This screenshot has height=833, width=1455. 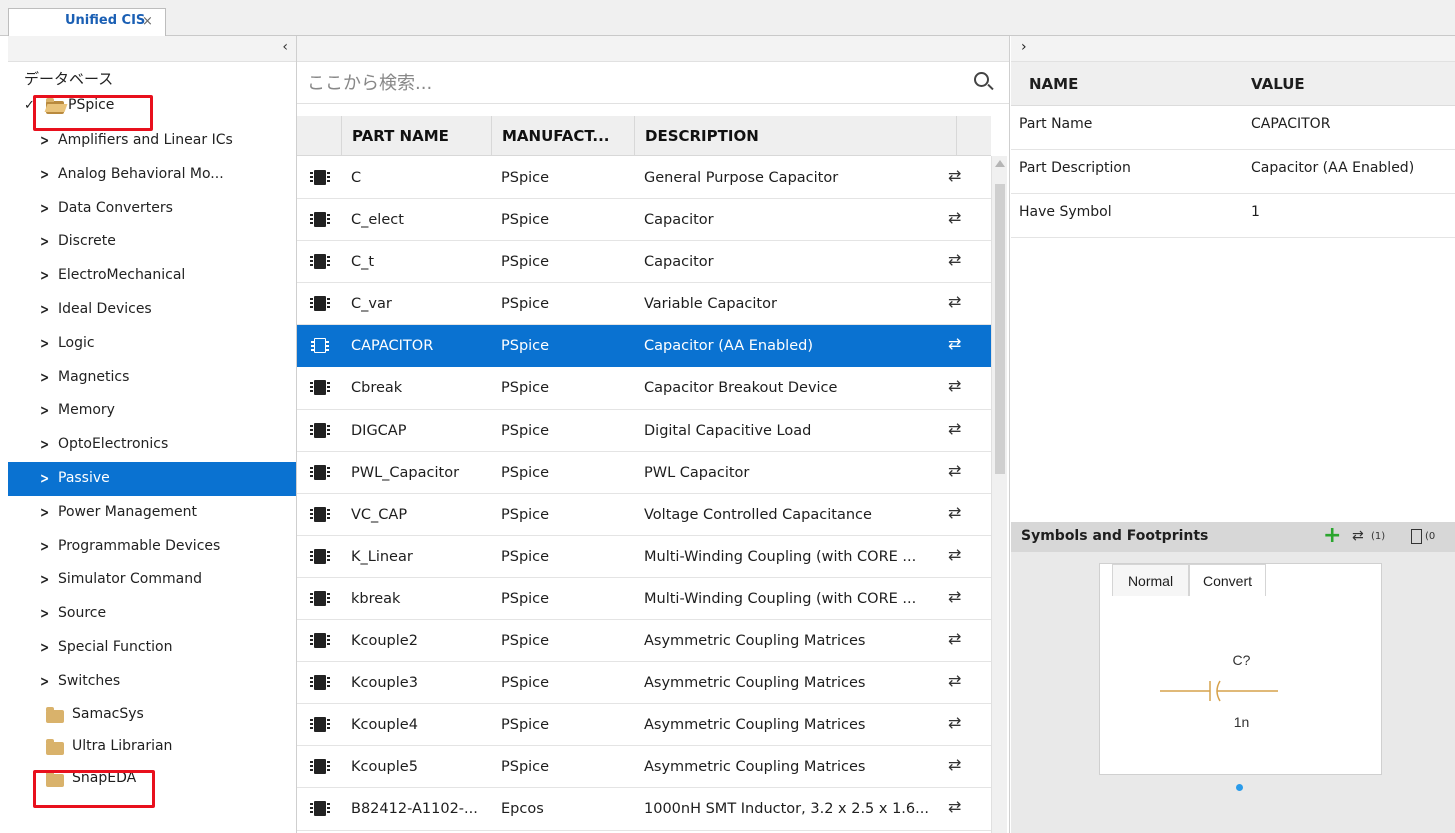 I want to click on tree-item-category: > Power Management, so click(x=152, y=513).